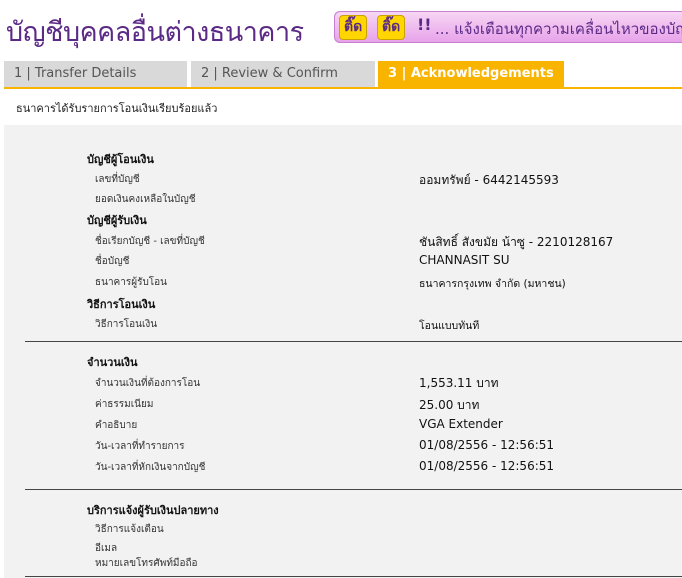  What do you see at coordinates (131, 282) in the screenshot?
I see `bank-label: ธนาคารผู้รับโอน` at bounding box center [131, 282].